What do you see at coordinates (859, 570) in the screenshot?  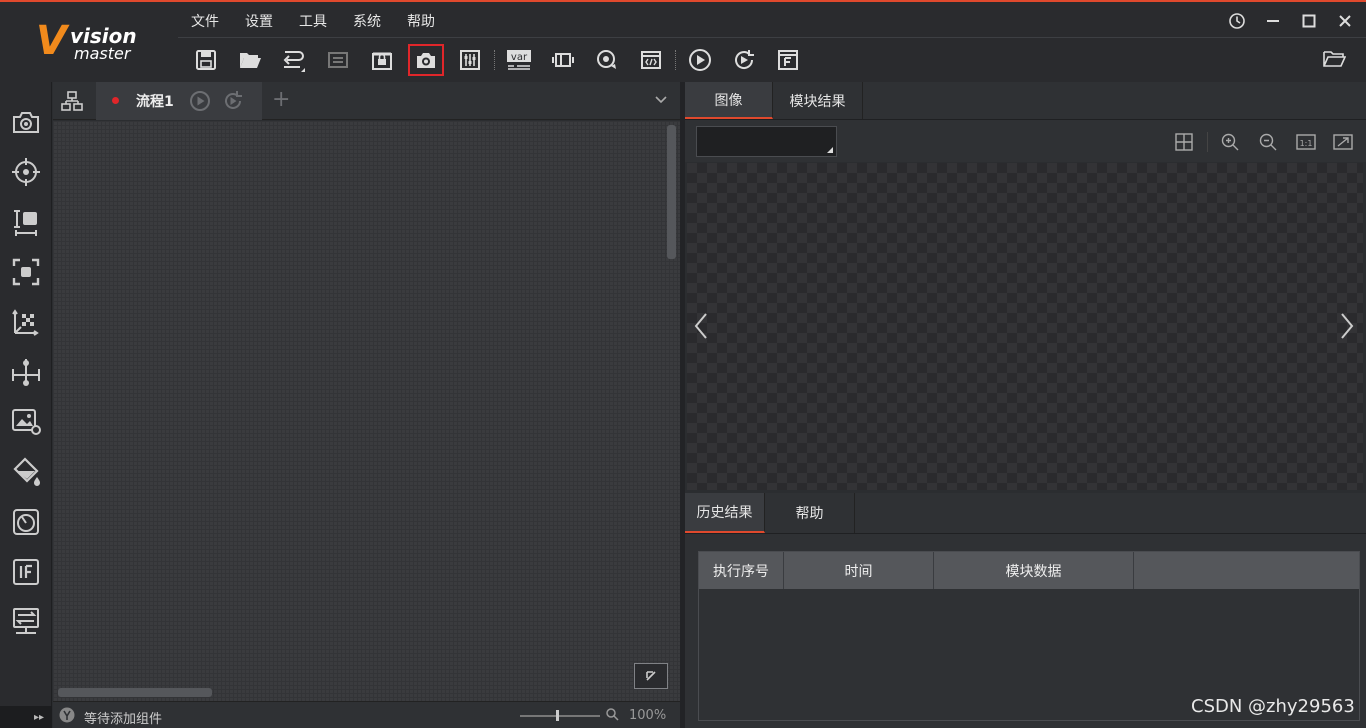 I see `column-header-time: 时间` at bounding box center [859, 570].